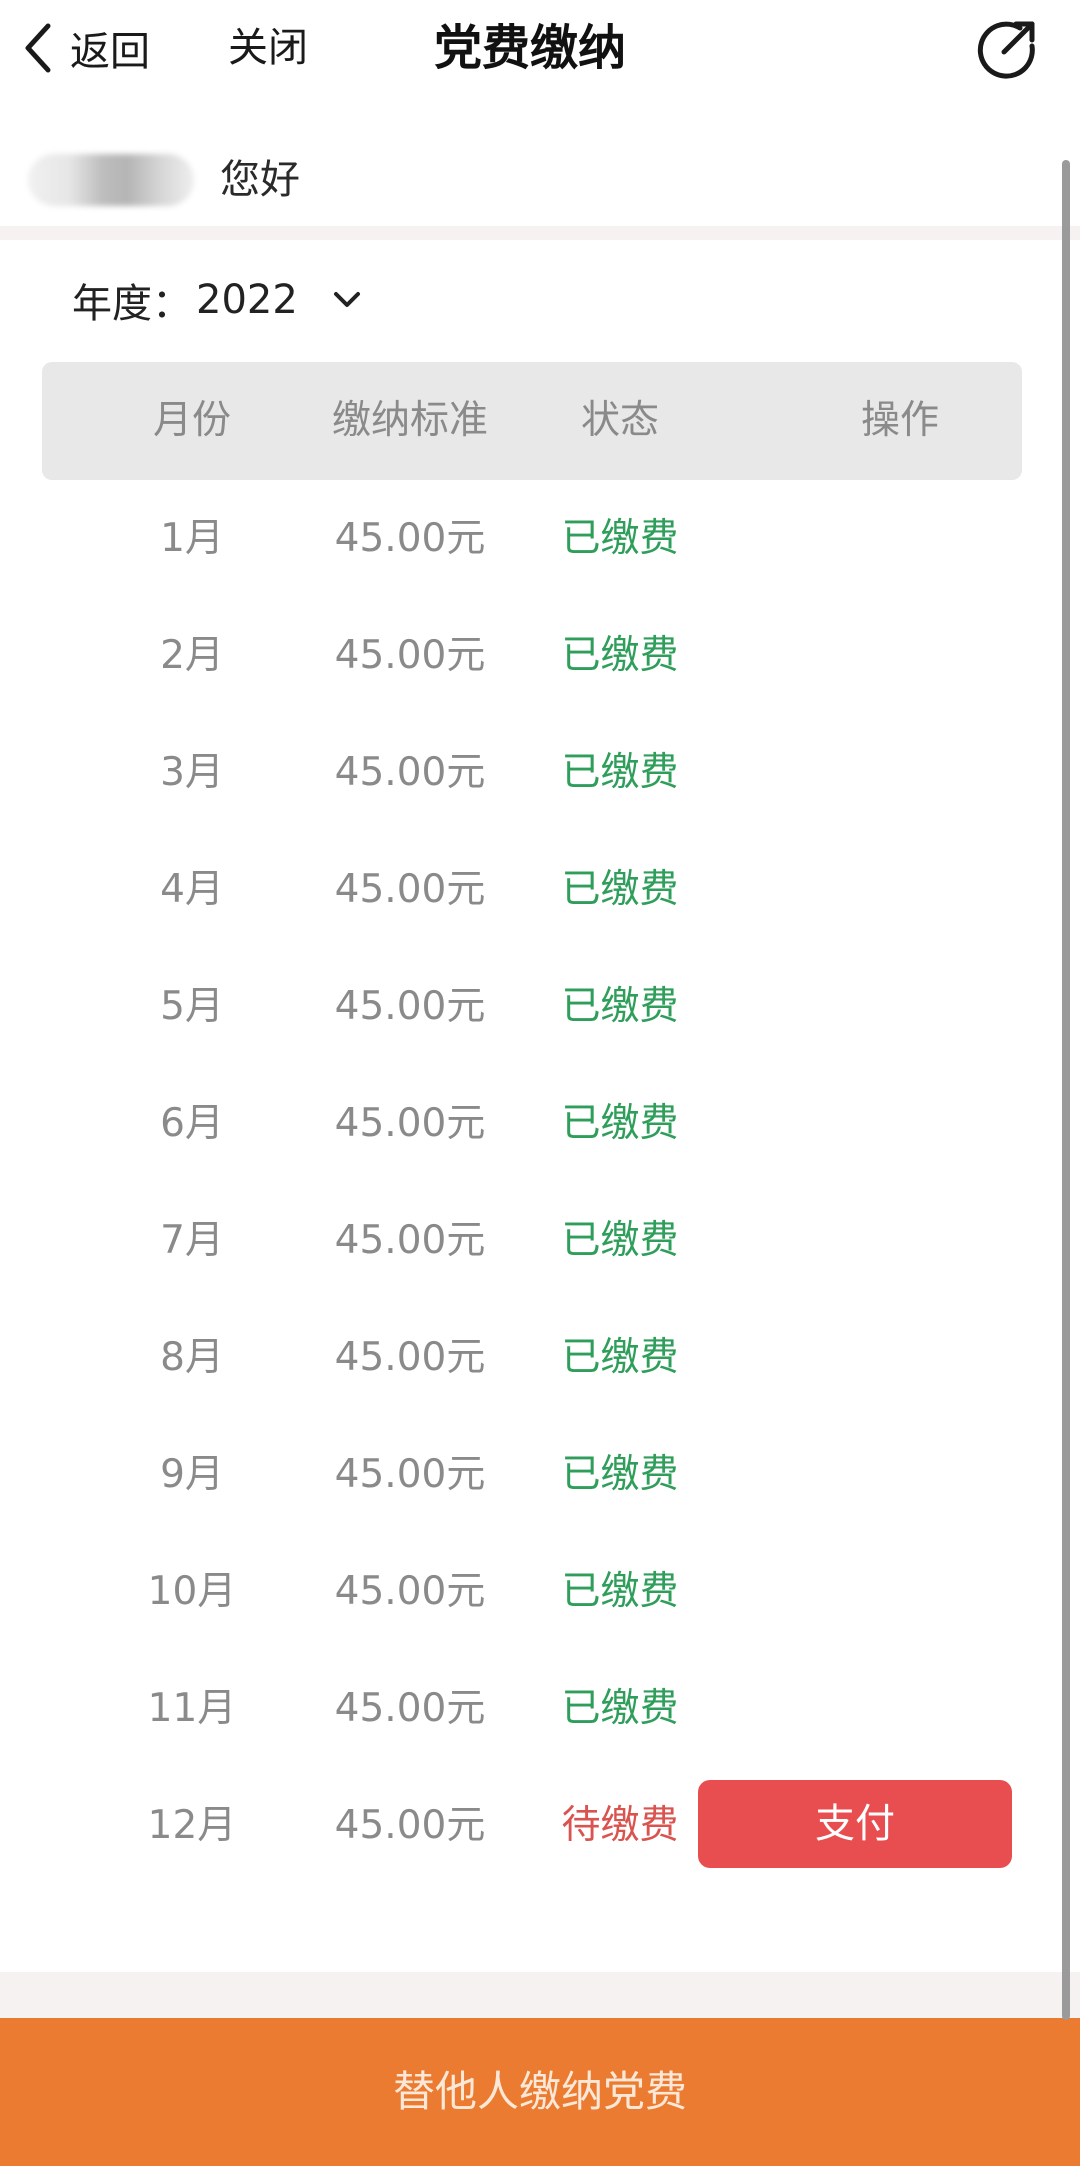 The image size is (1080, 2183). I want to click on row-month: 8月, so click(192, 1357).